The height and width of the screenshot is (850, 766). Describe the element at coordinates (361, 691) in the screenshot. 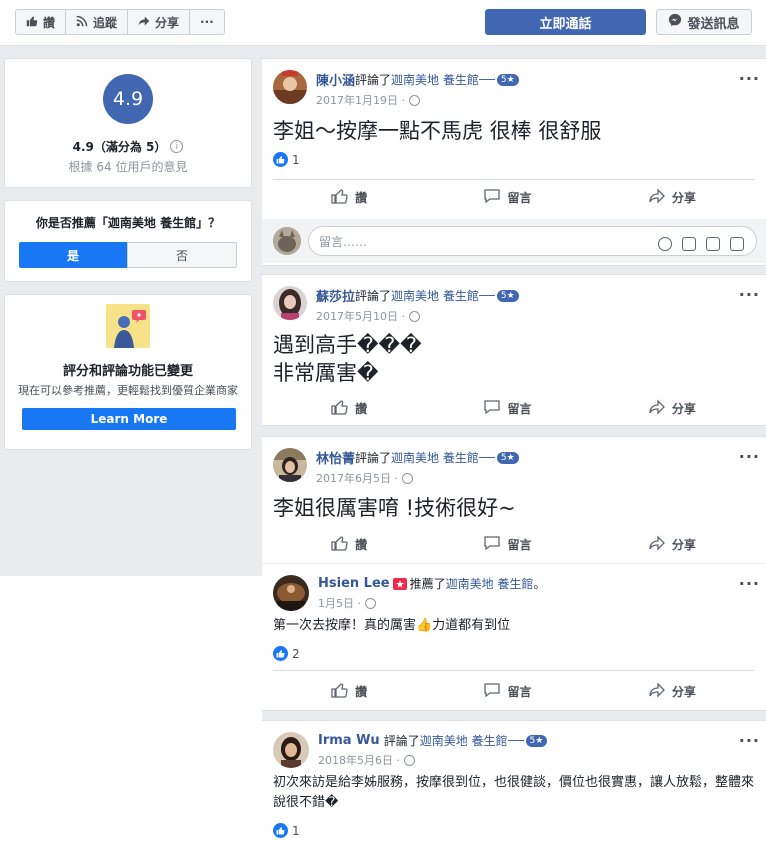

I see `like-label: 讚` at that location.